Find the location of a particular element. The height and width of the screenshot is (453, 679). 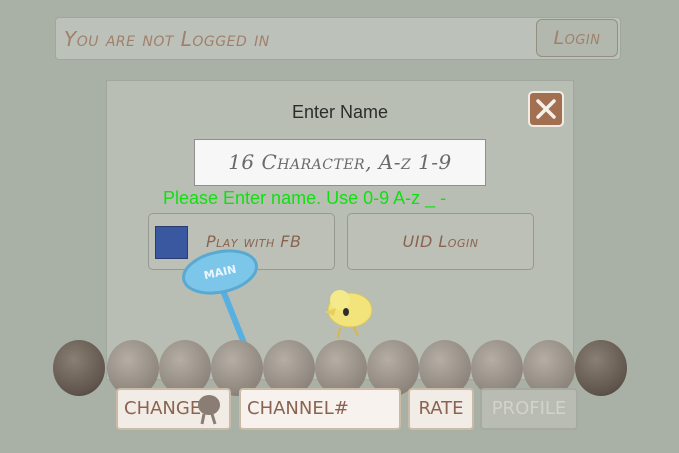

close-button is located at coordinates (546, 109).